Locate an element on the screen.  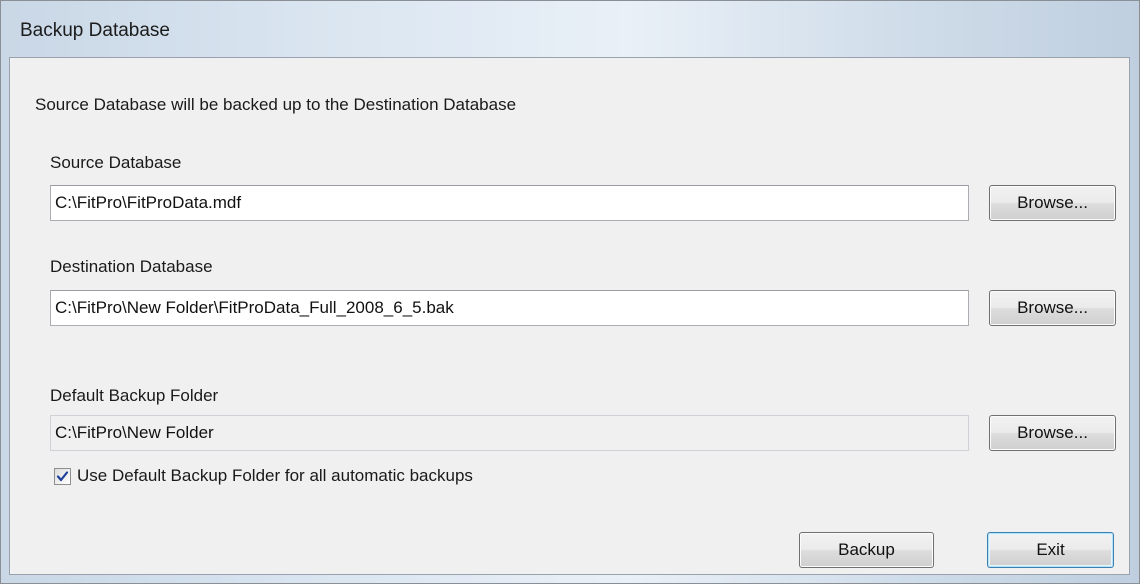
window-title: Backup Database is located at coordinates (95, 30).